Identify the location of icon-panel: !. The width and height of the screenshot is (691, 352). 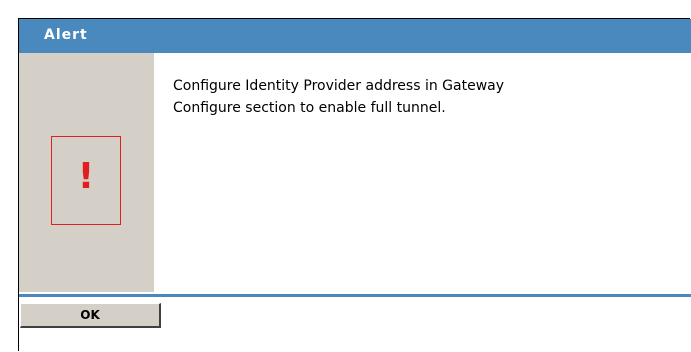
(86, 172).